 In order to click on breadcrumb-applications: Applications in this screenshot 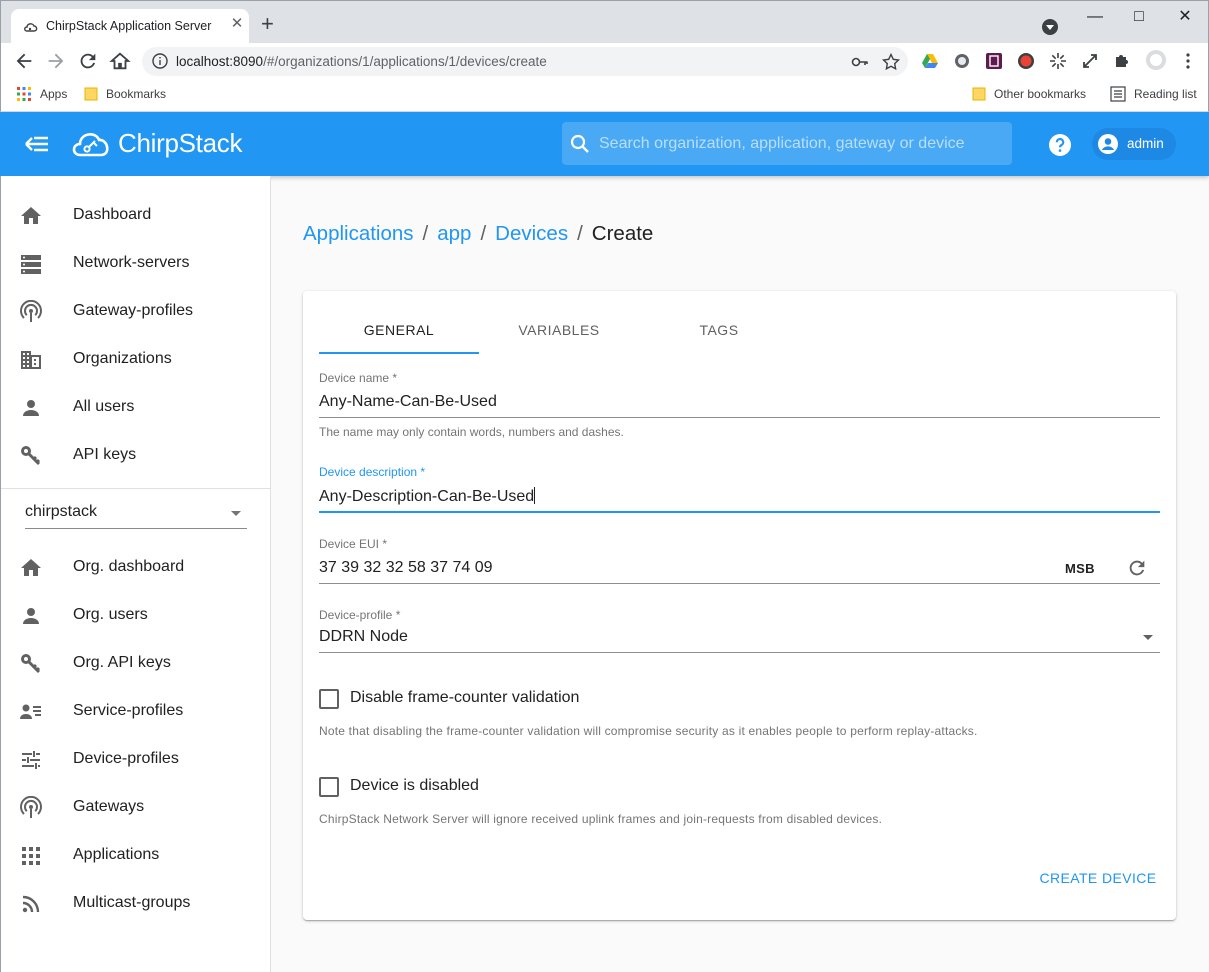, I will do `click(358, 233)`.